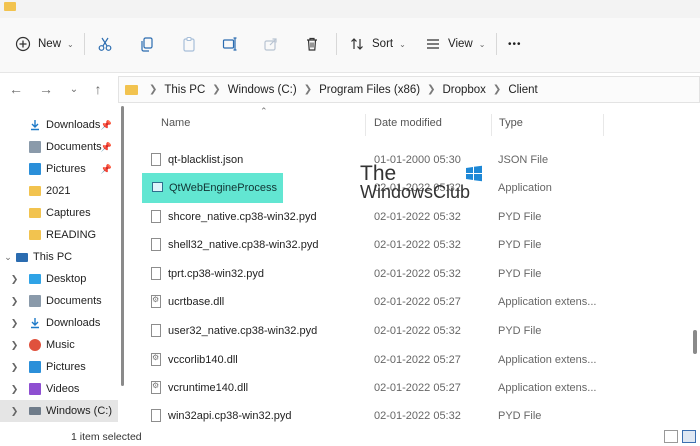 The height and width of the screenshot is (446, 700). I want to click on column-header-type: Type, so click(511, 123).